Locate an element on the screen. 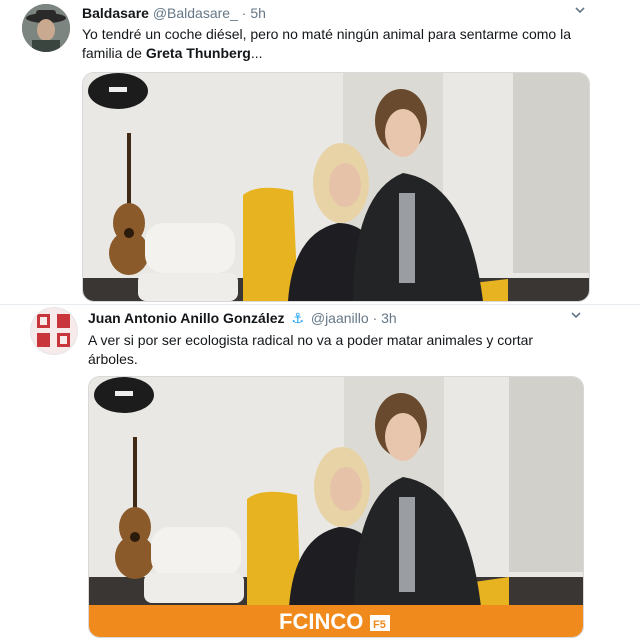 This screenshot has width=640, height=640. banner-logo-text: FCINCO is located at coordinates (321, 621).